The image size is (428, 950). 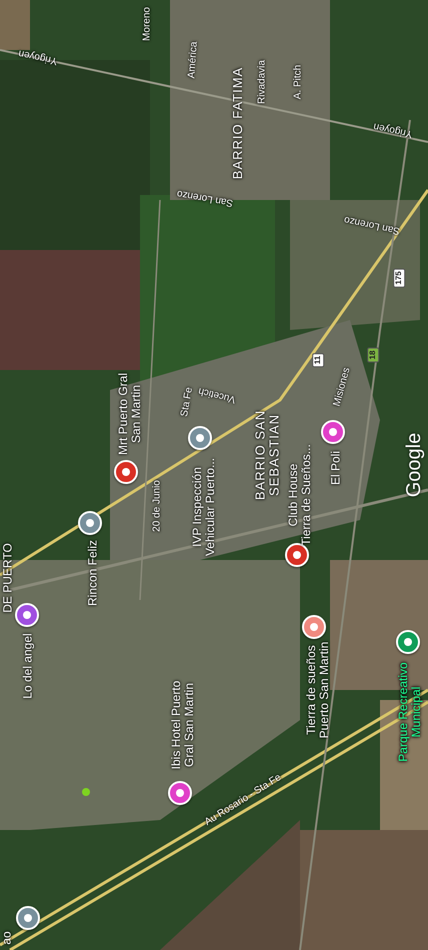 What do you see at coordinates (147, 24) in the screenshot?
I see `street-label: Moreno` at bounding box center [147, 24].